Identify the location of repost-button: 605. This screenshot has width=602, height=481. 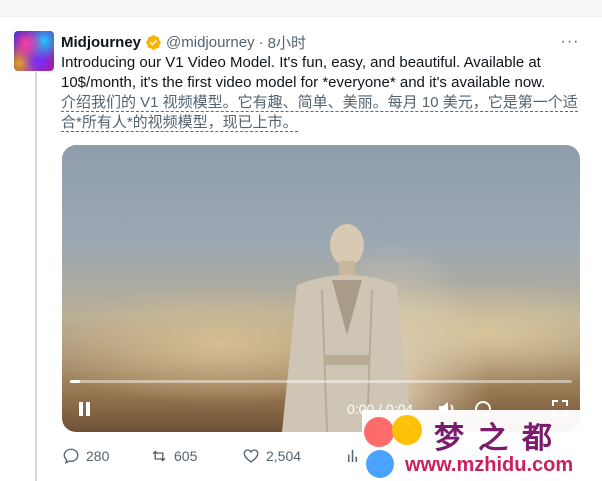
(173, 456).